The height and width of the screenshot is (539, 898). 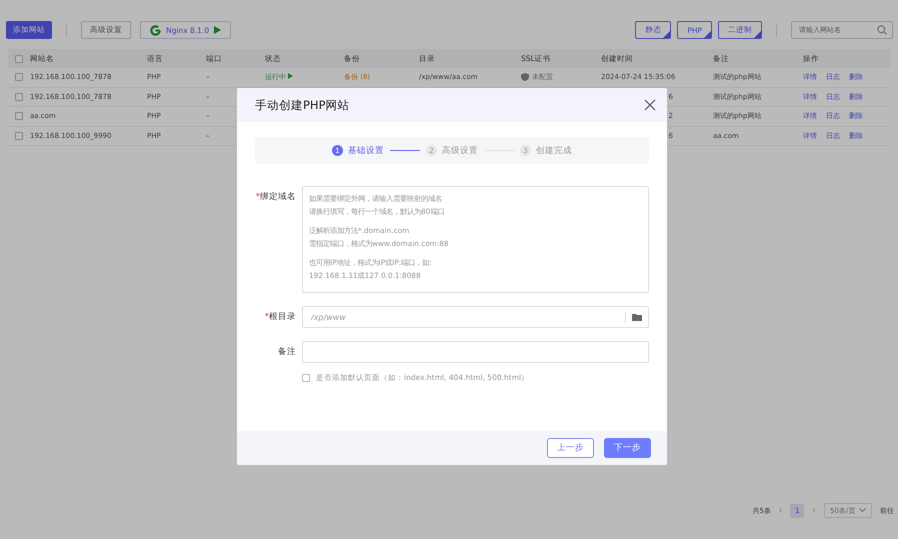 What do you see at coordinates (650, 105) in the screenshot?
I see `close-icon` at bounding box center [650, 105].